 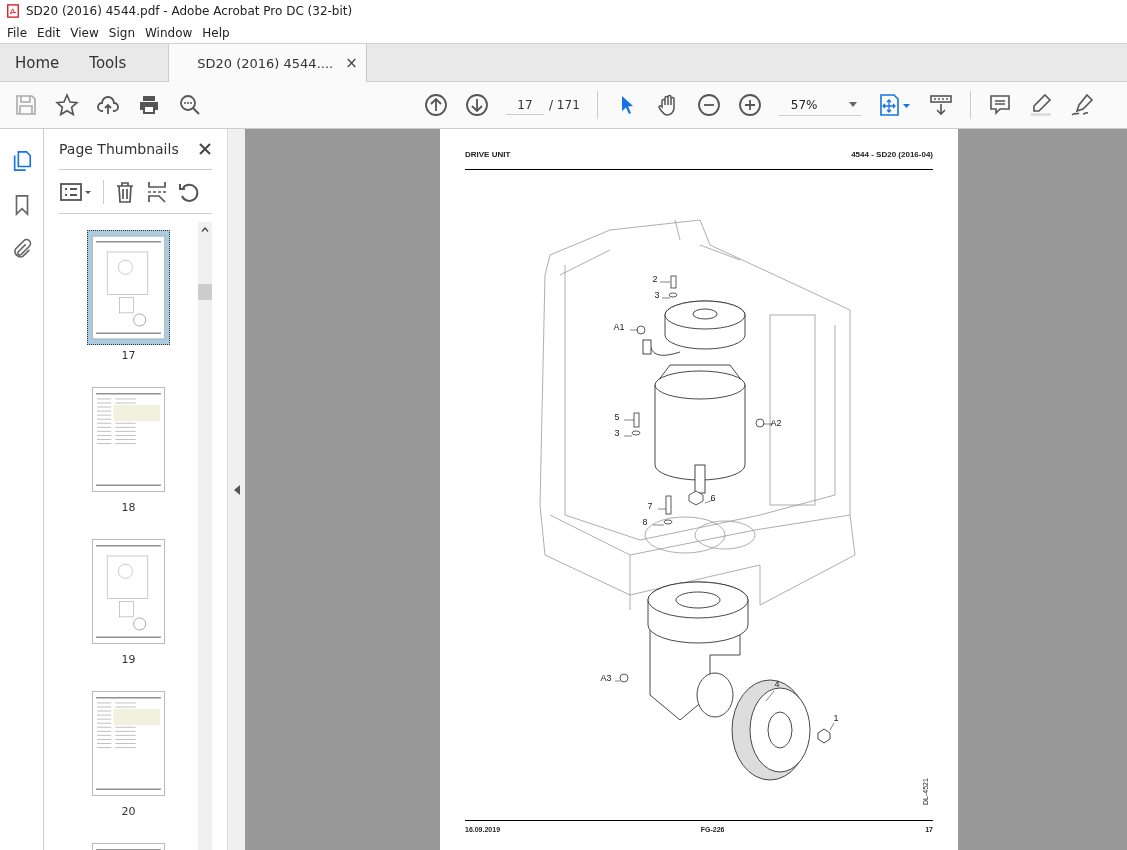 I want to click on pdf-file-icon, so click(x=13, y=11).